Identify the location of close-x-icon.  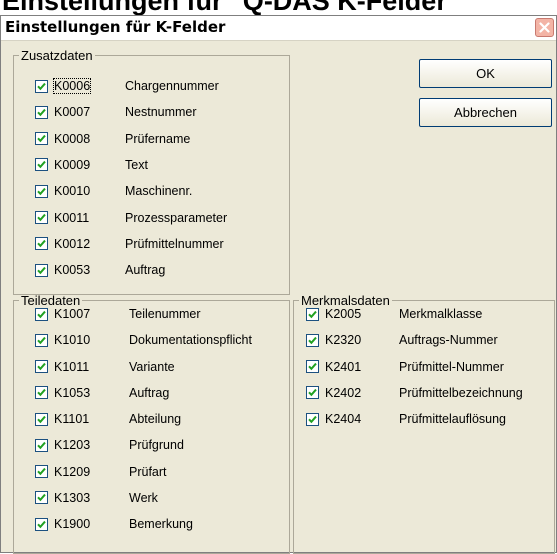
(544, 27).